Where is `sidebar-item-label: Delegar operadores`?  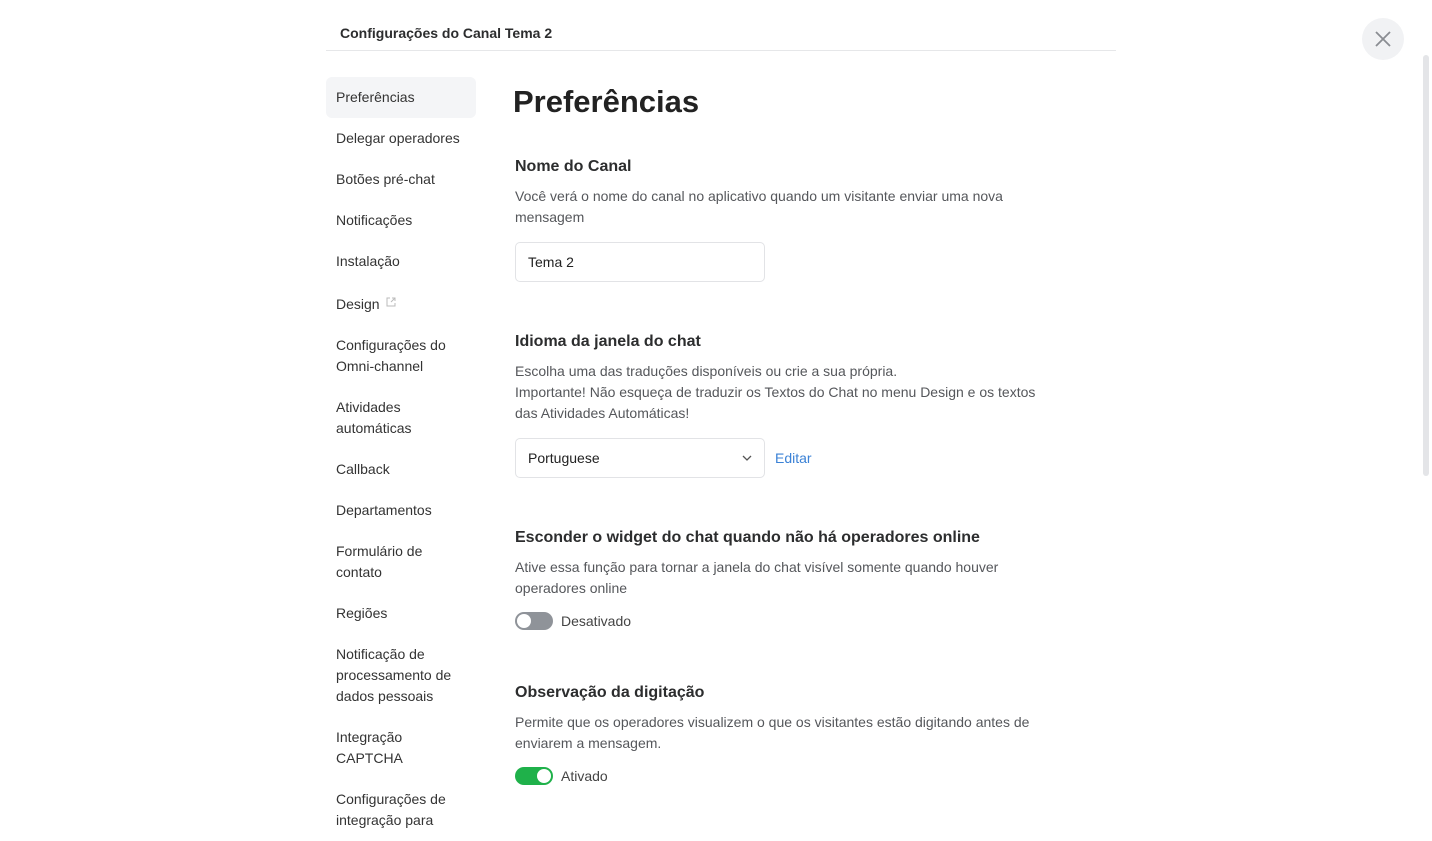 sidebar-item-label: Delegar operadores is located at coordinates (398, 138).